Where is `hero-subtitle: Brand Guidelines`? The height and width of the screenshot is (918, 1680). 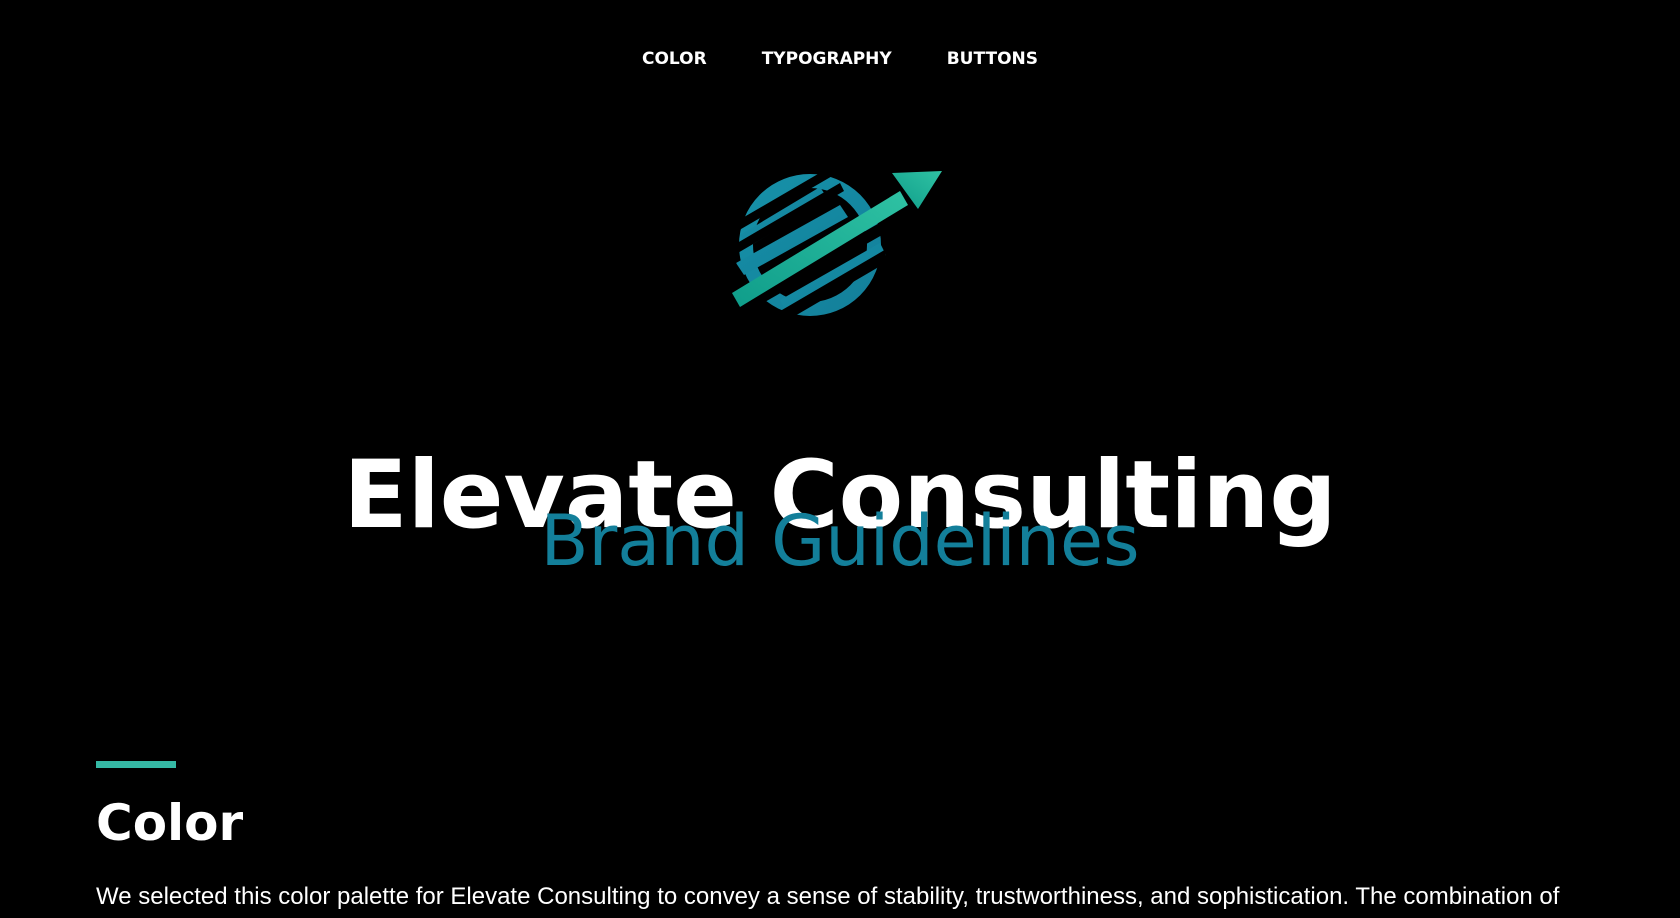 hero-subtitle: Brand Guidelines is located at coordinates (840, 541).